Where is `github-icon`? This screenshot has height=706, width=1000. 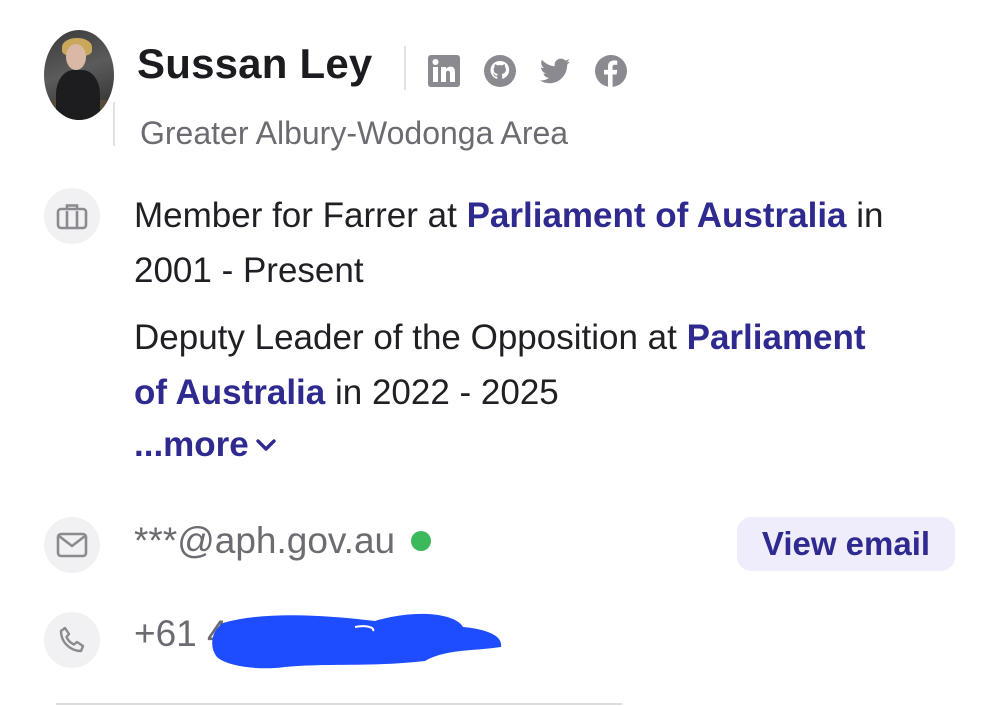 github-icon is located at coordinates (500, 71).